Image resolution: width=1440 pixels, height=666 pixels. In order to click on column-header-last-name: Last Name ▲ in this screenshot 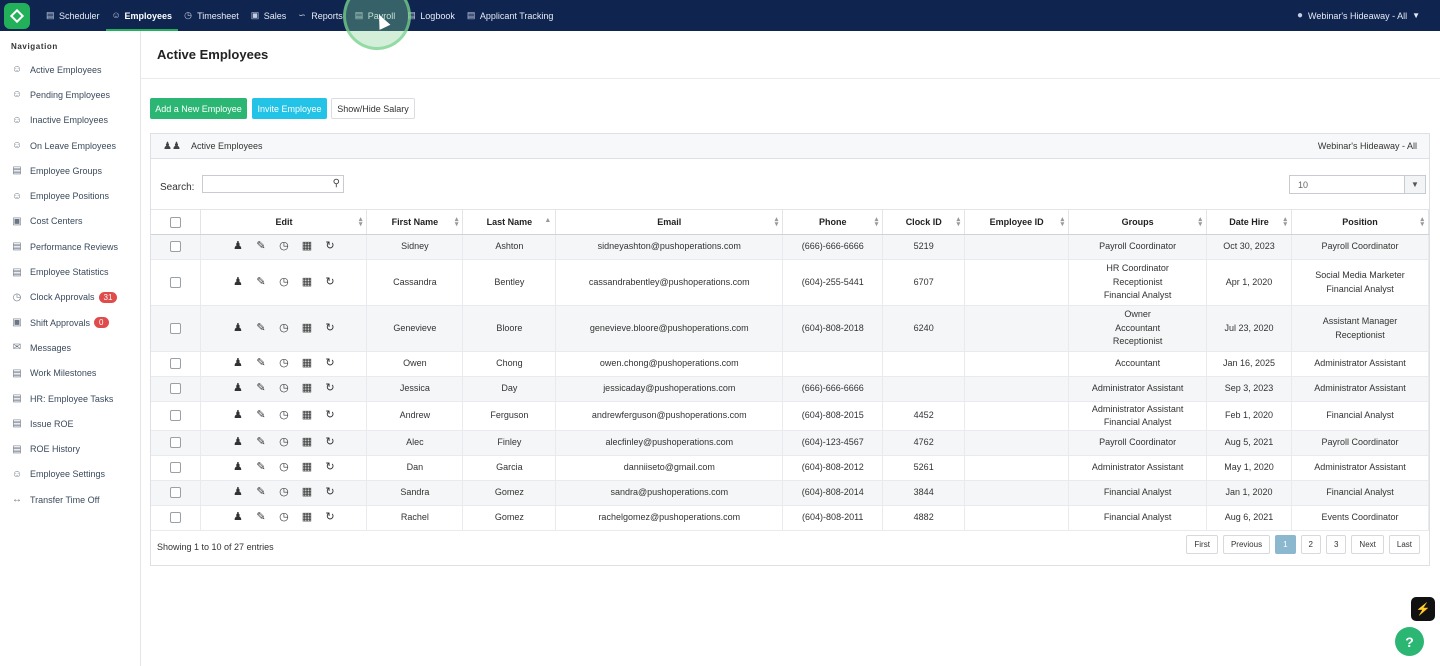, I will do `click(509, 222)`.